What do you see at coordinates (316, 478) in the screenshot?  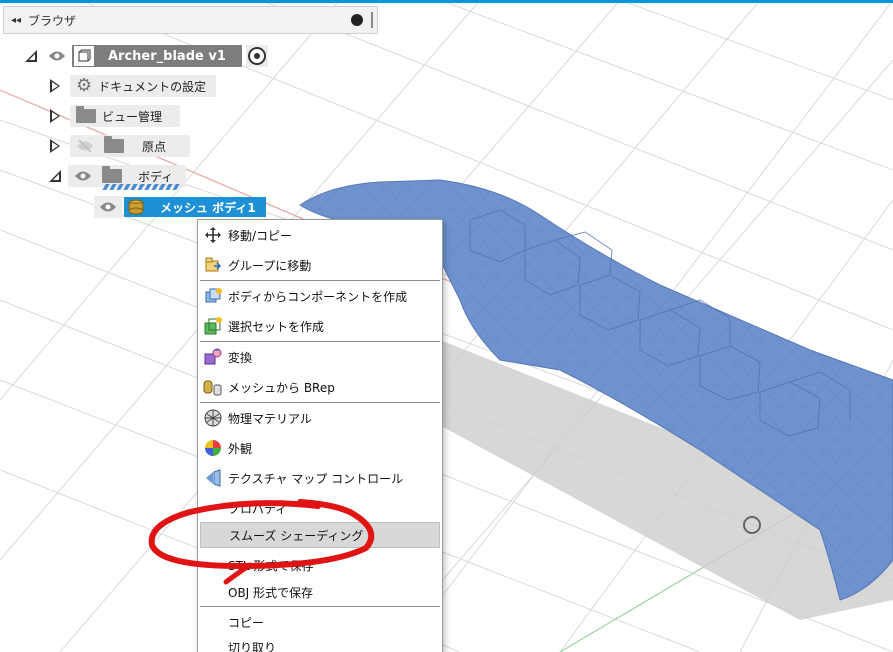 I see `menu-item-label: テクスチャ マップ コントロール` at bounding box center [316, 478].